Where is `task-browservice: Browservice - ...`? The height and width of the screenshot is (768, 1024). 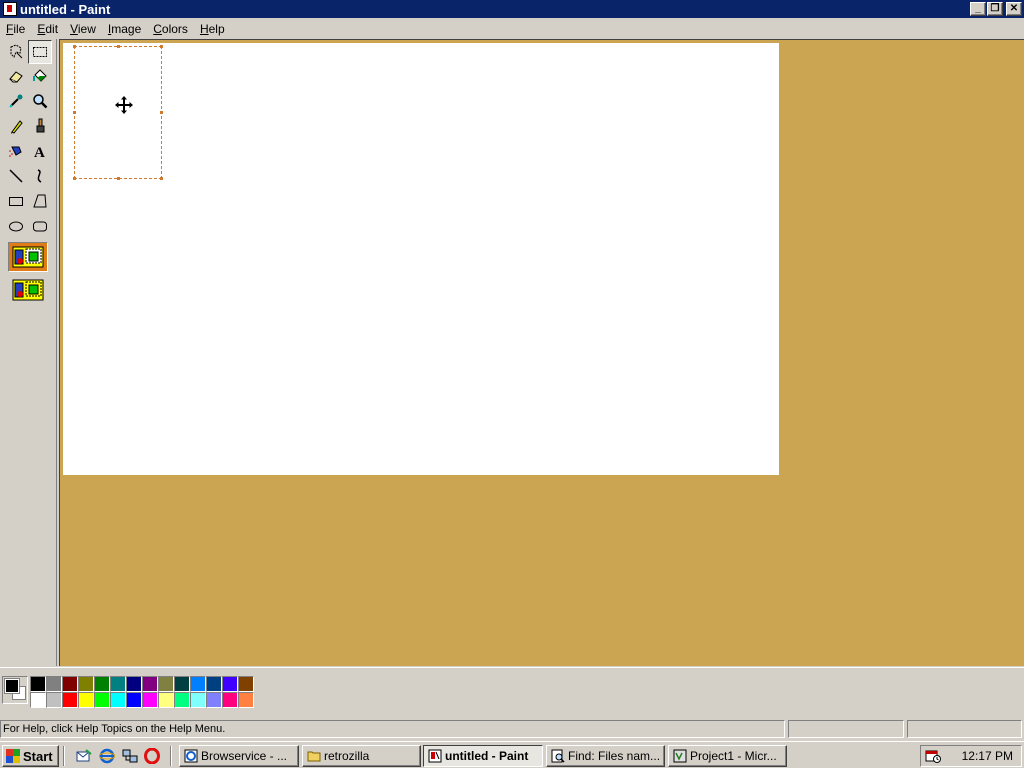
task-browservice: Browservice - ... is located at coordinates (239, 756).